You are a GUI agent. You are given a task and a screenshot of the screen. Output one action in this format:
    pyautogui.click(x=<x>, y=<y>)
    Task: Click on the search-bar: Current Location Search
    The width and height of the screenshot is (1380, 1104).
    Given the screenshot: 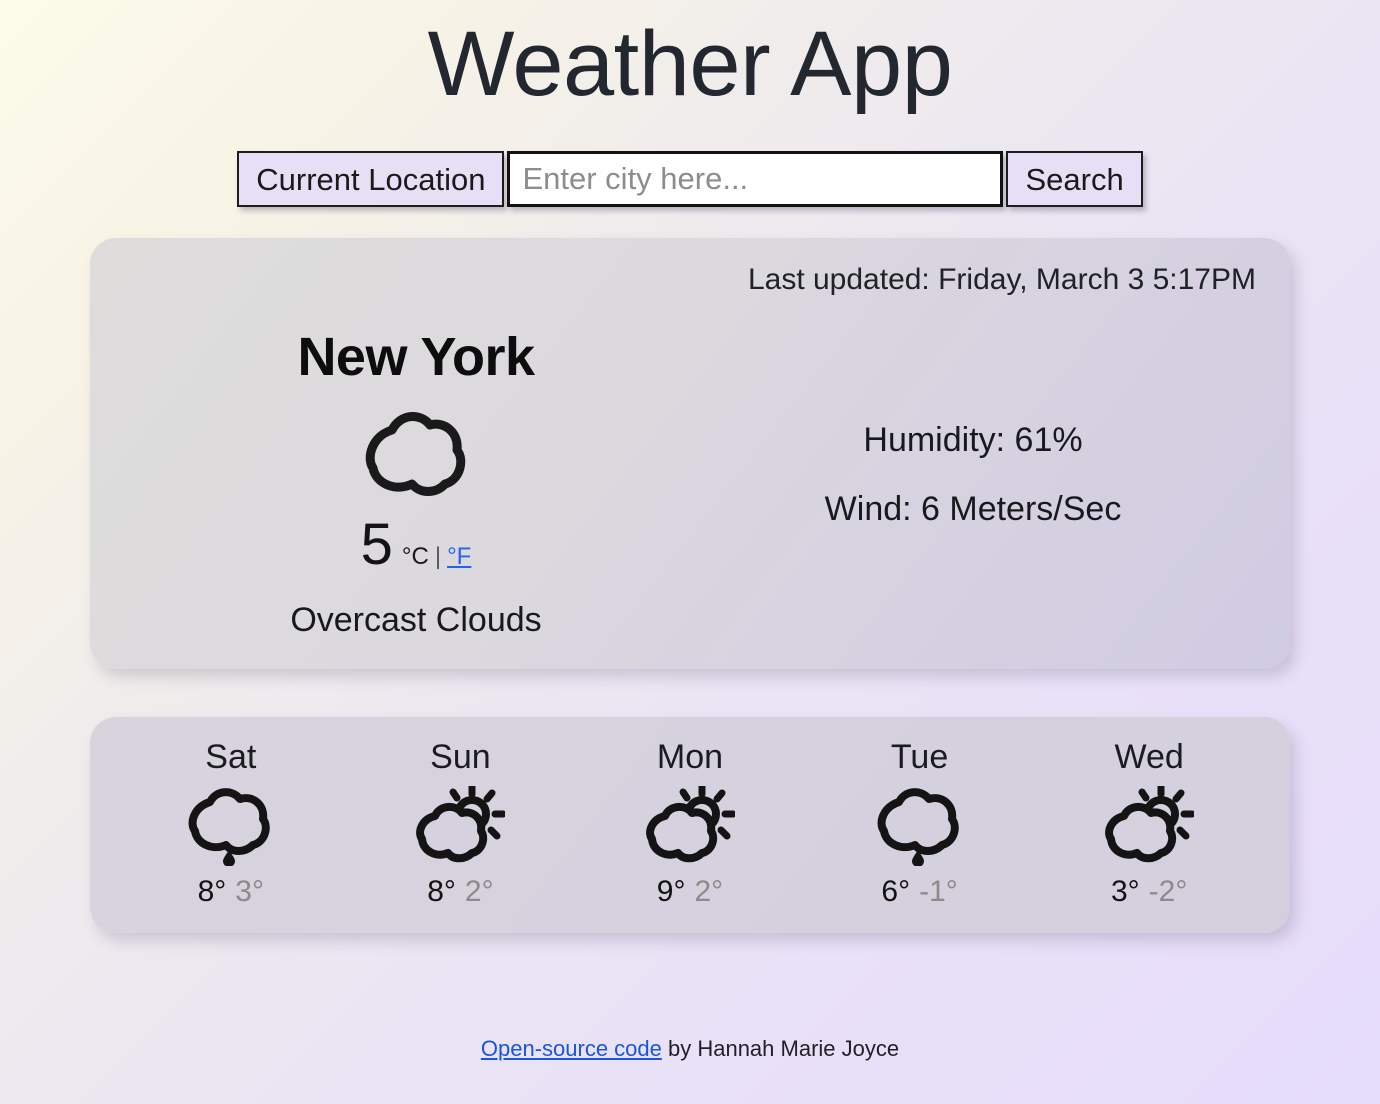 What is the action you would take?
    pyautogui.click(x=690, y=179)
    